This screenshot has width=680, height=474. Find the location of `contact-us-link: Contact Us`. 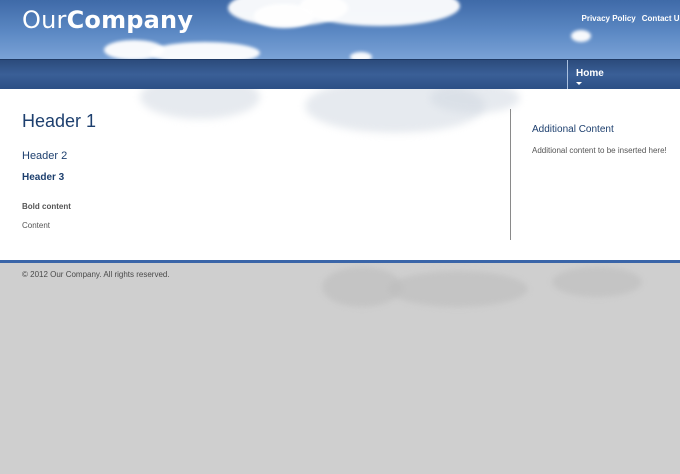

contact-us-link: Contact Us is located at coordinates (661, 18).